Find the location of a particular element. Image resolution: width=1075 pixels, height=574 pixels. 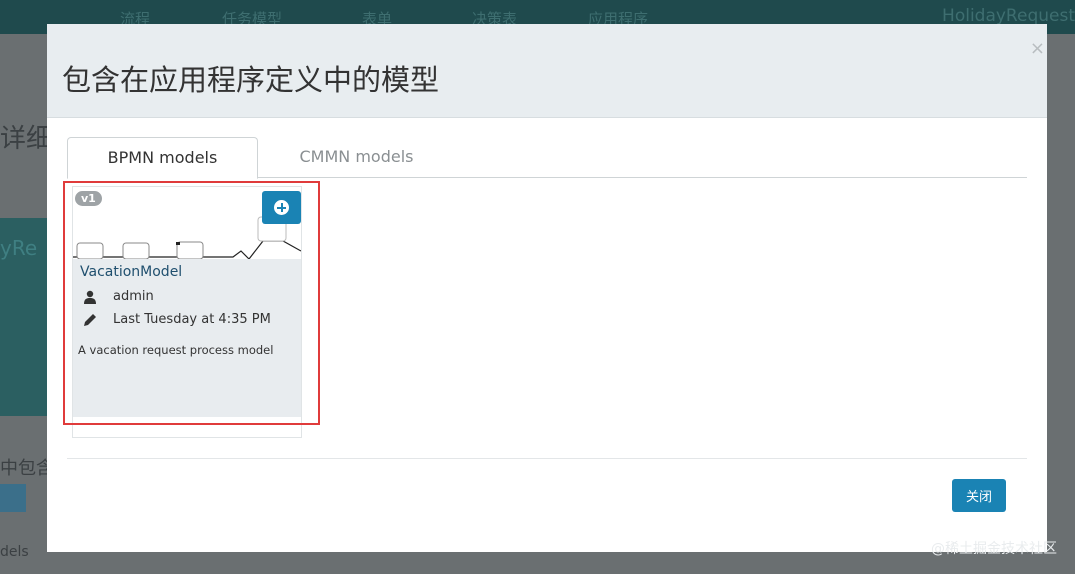

tab-cmmn-models: CMMN models is located at coordinates (356, 157).